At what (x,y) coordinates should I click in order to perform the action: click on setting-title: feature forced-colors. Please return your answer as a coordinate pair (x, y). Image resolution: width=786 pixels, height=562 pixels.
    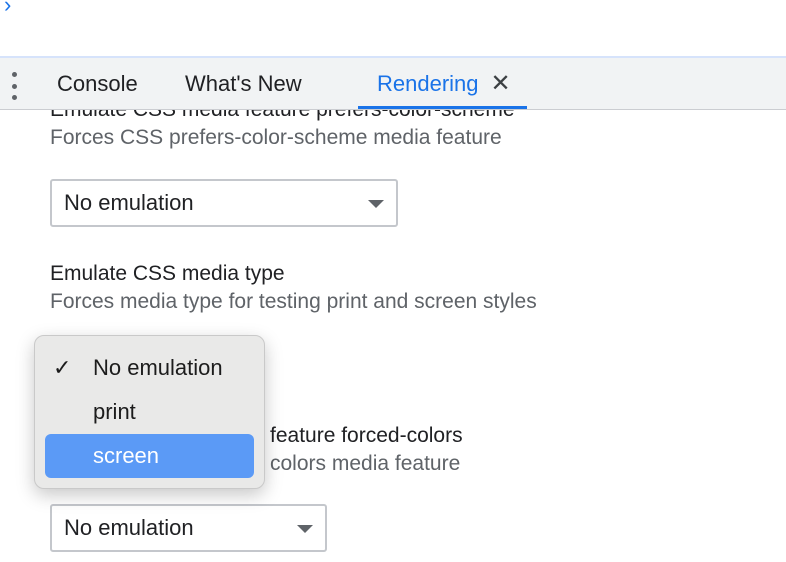
    Looking at the image, I should click on (366, 435).